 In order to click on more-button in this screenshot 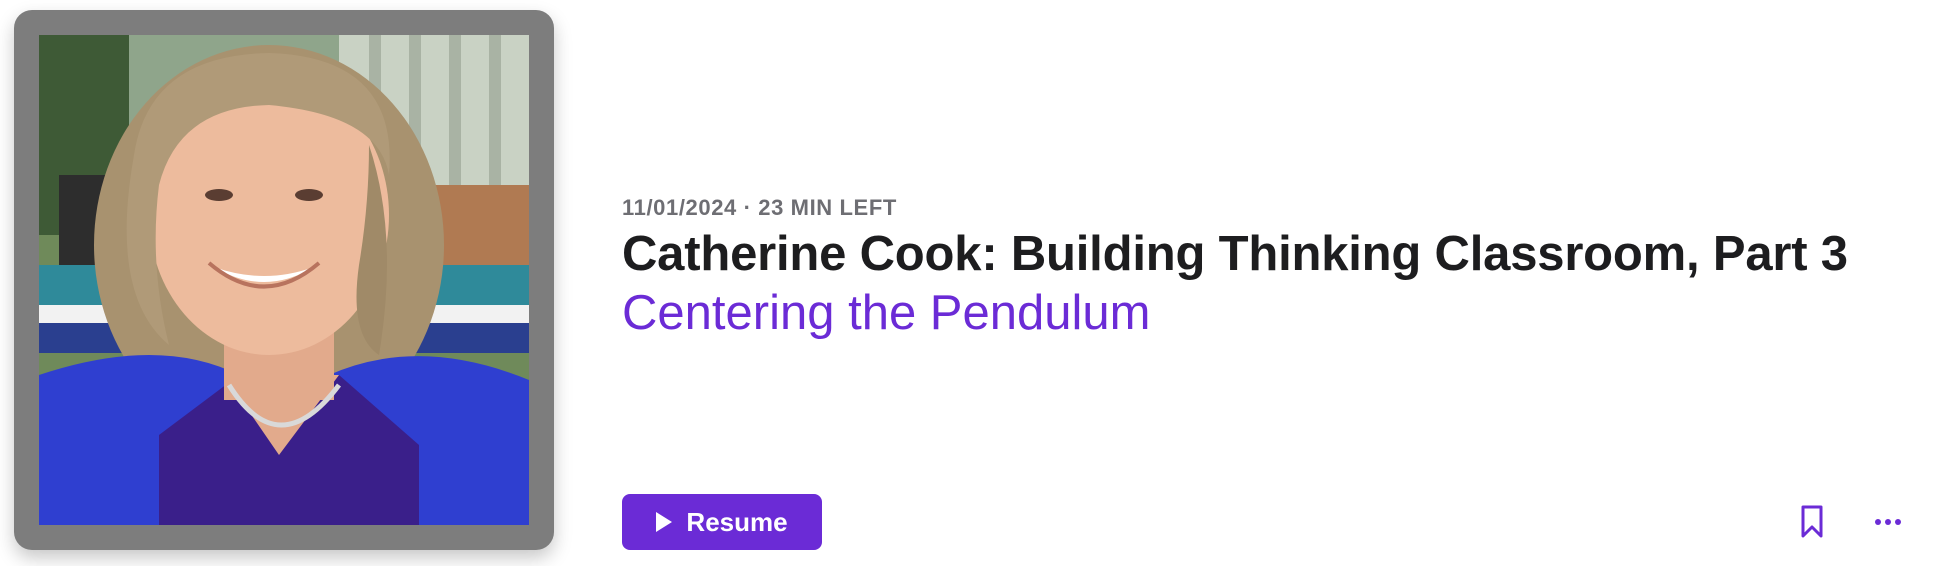, I will do `click(1888, 522)`.